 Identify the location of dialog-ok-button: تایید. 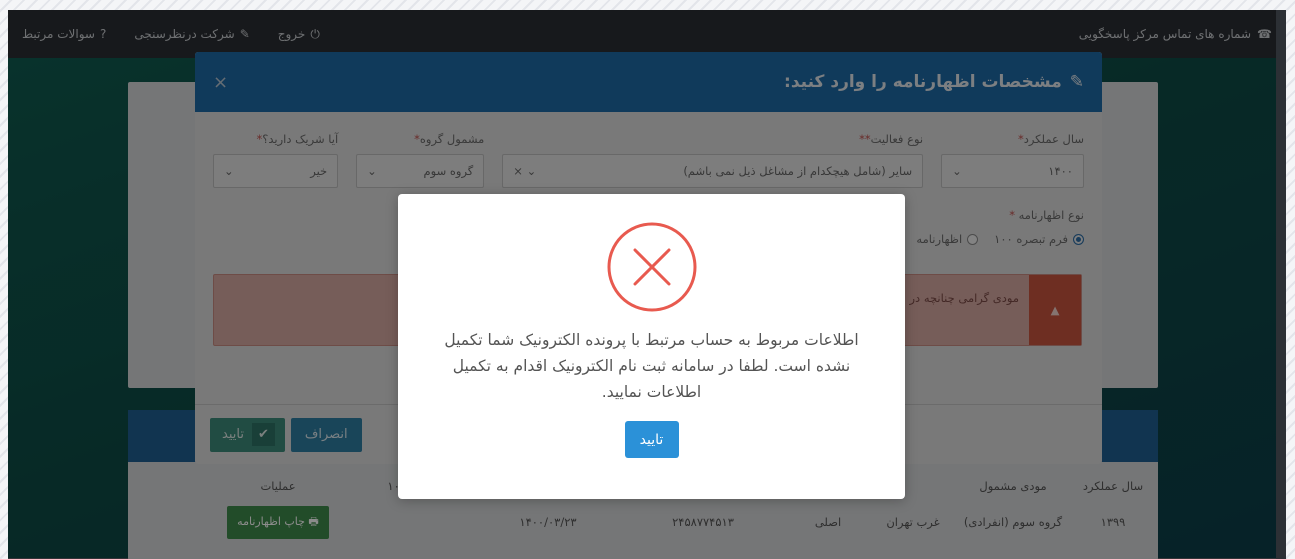
(651, 439).